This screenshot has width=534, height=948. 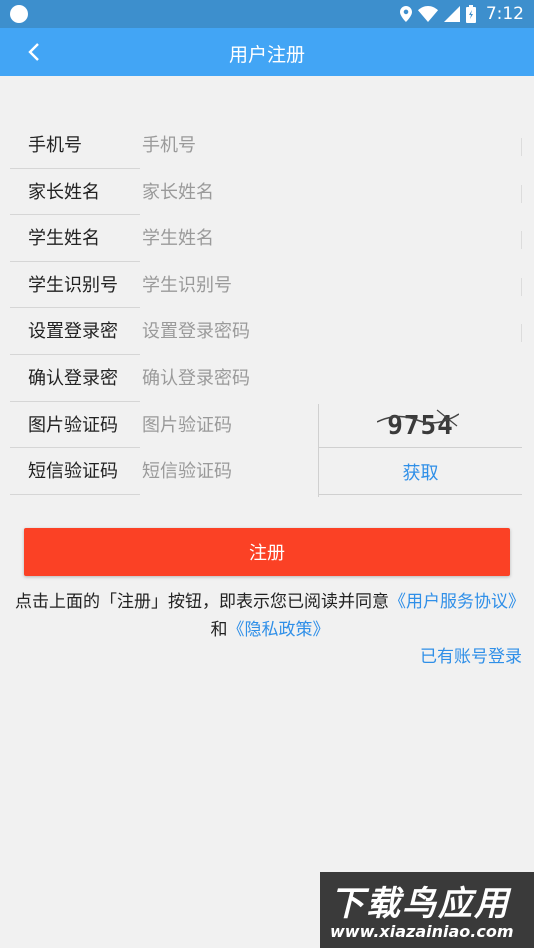 What do you see at coordinates (73, 332) in the screenshot?
I see `password-label: 设置登录密` at bounding box center [73, 332].